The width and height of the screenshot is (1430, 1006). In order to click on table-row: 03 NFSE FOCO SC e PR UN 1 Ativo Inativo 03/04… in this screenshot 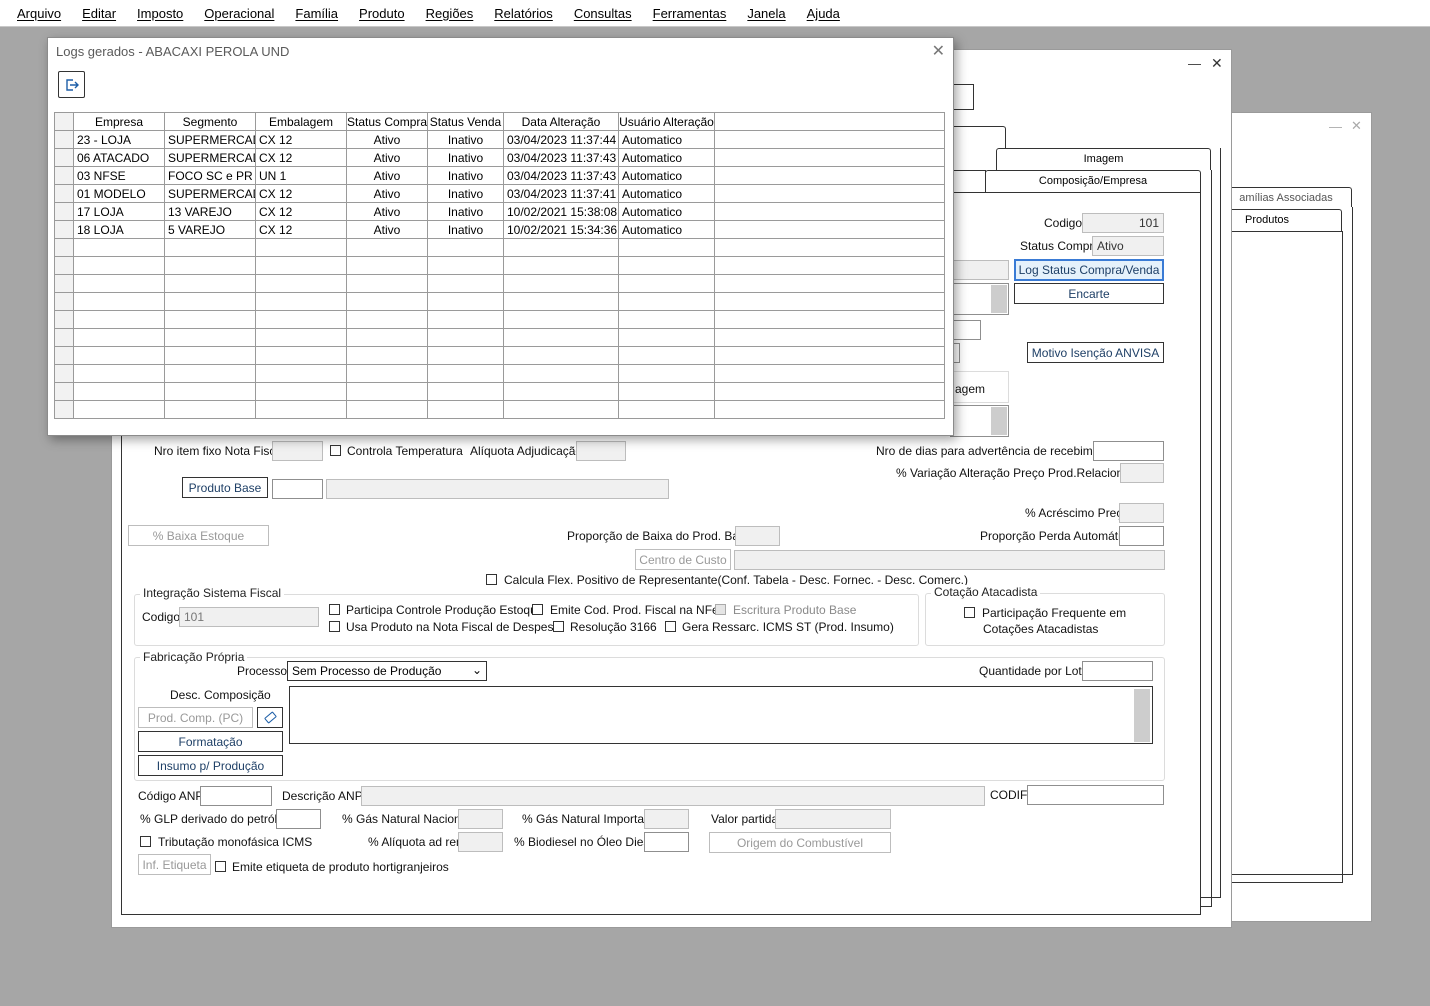, I will do `click(499, 175)`.